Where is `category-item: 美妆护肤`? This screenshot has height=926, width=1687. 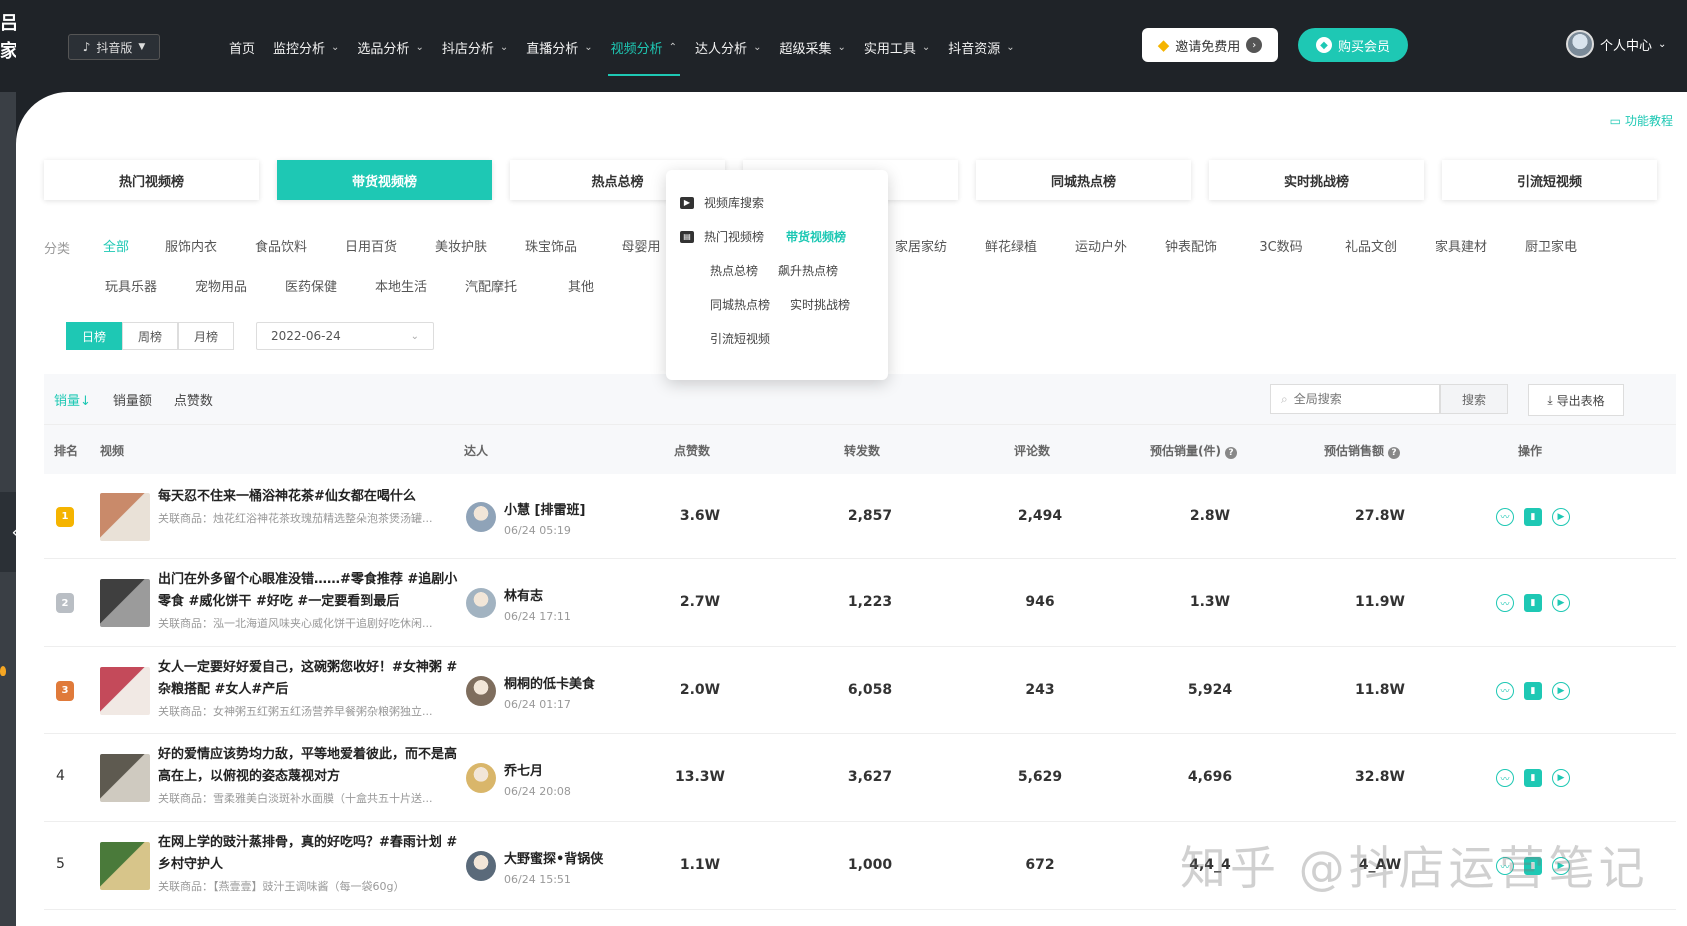
category-item: 美妆护肤 is located at coordinates (461, 245).